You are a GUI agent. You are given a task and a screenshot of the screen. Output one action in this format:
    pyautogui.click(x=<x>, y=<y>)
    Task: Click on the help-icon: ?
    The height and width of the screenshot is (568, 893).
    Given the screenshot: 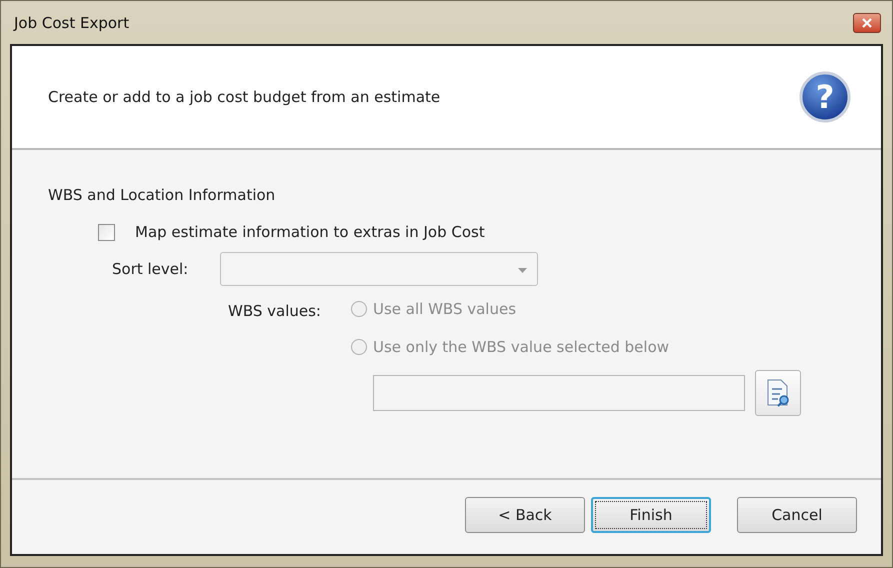 What is the action you would take?
    pyautogui.click(x=825, y=97)
    